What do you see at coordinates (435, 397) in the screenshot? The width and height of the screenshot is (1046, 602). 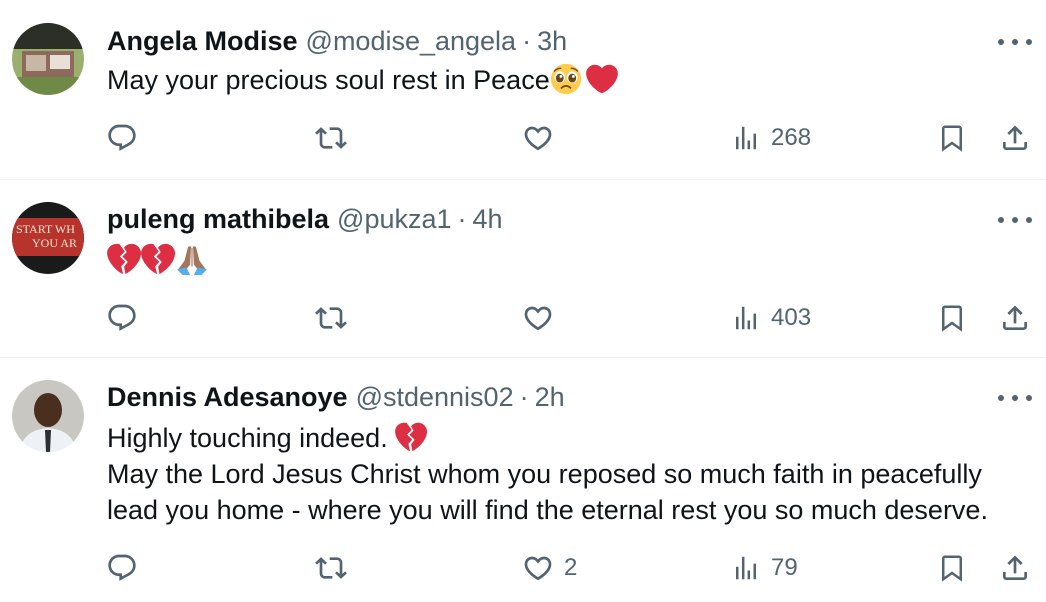 I see `author-handle: @stdennis02` at bounding box center [435, 397].